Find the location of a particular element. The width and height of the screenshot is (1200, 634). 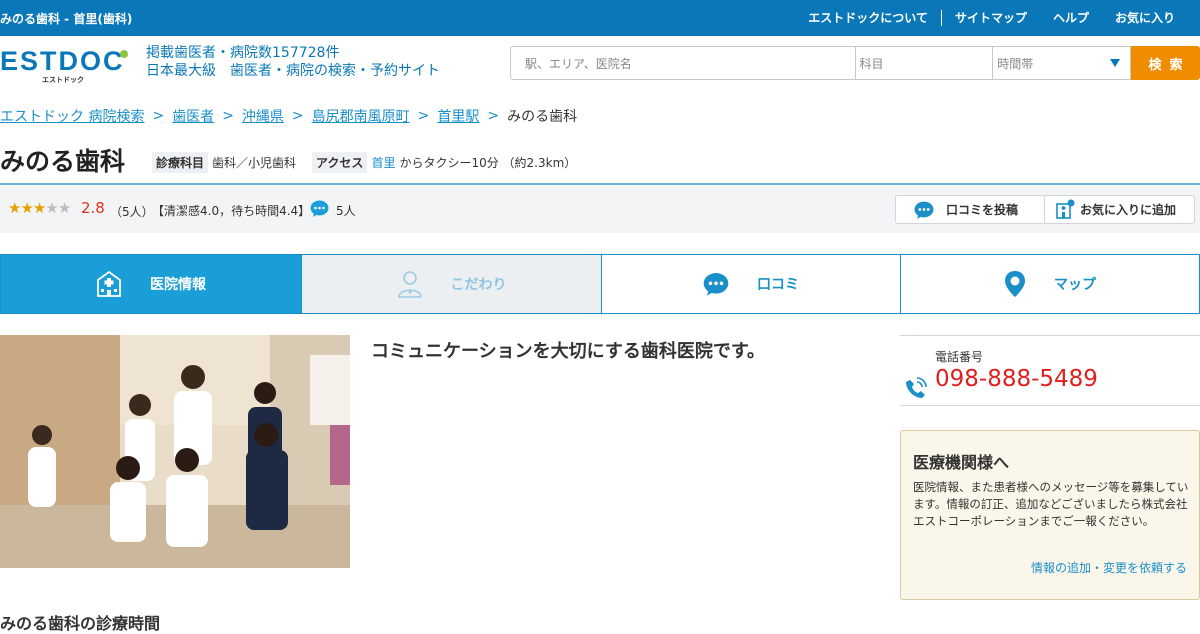

keyword-search-input: 駅、エリア、医院名 is located at coordinates (683, 63).